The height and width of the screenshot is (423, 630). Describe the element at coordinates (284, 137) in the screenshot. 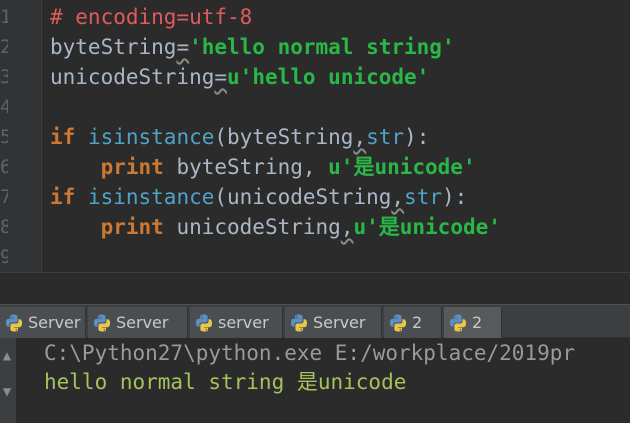

I see `code-token-ident: (byteString` at that location.